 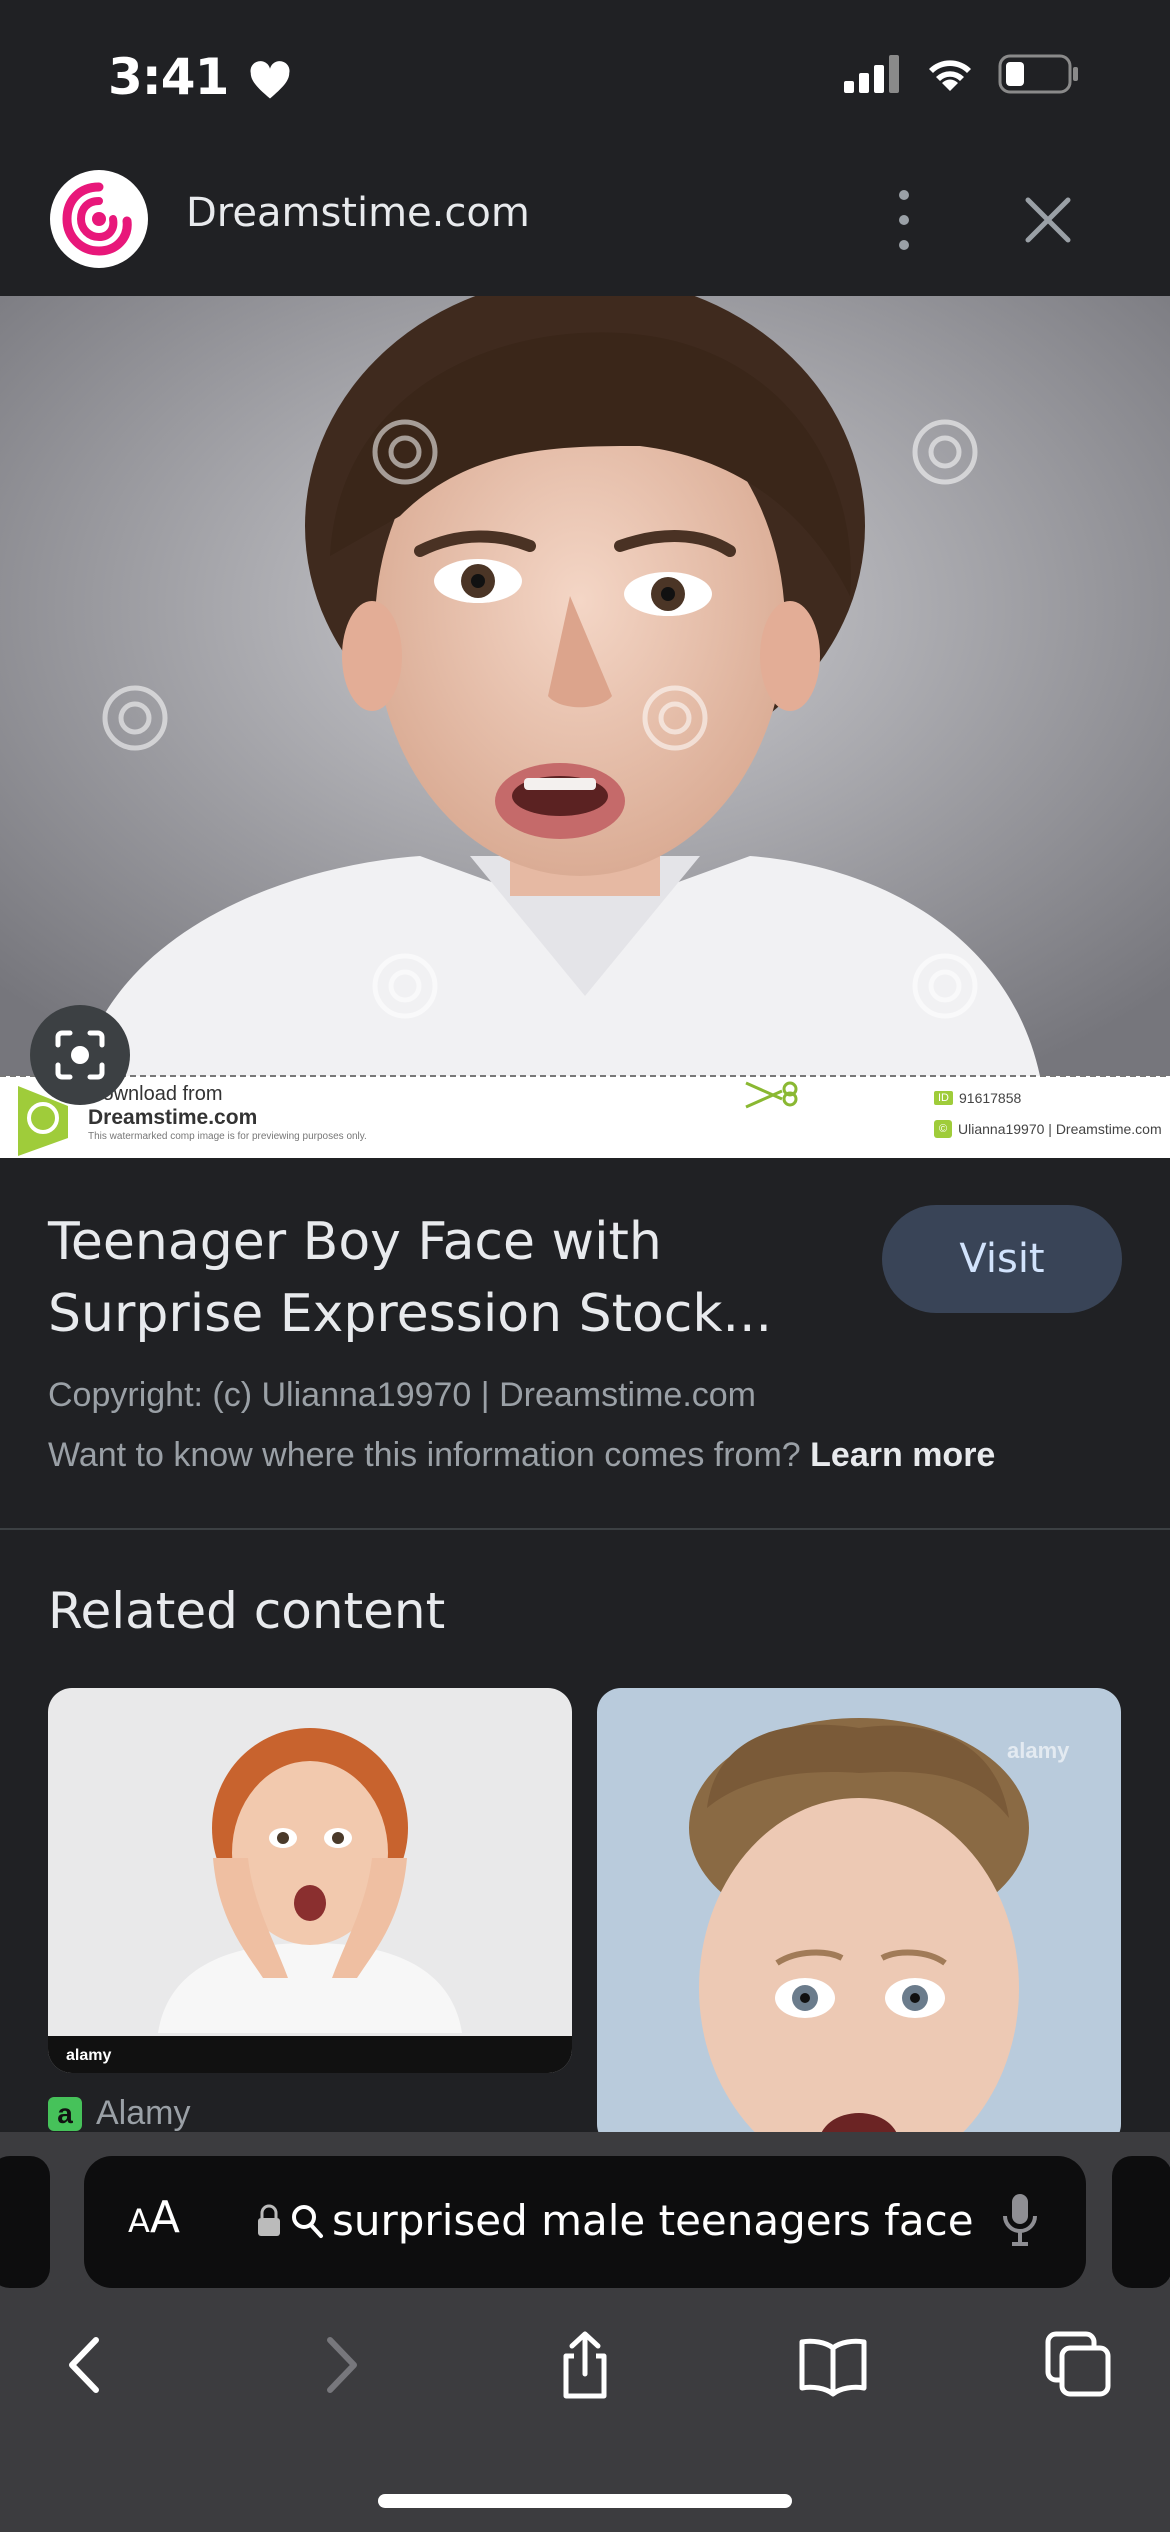 I want to click on brand-text: Dreamstime.com, so click(x=173, y=1117).